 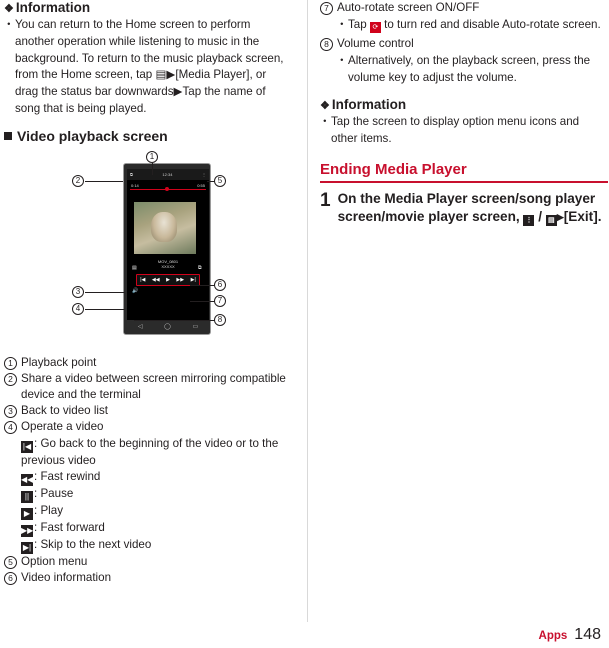 I want to click on legend-text: Operate a video, so click(x=62, y=427).